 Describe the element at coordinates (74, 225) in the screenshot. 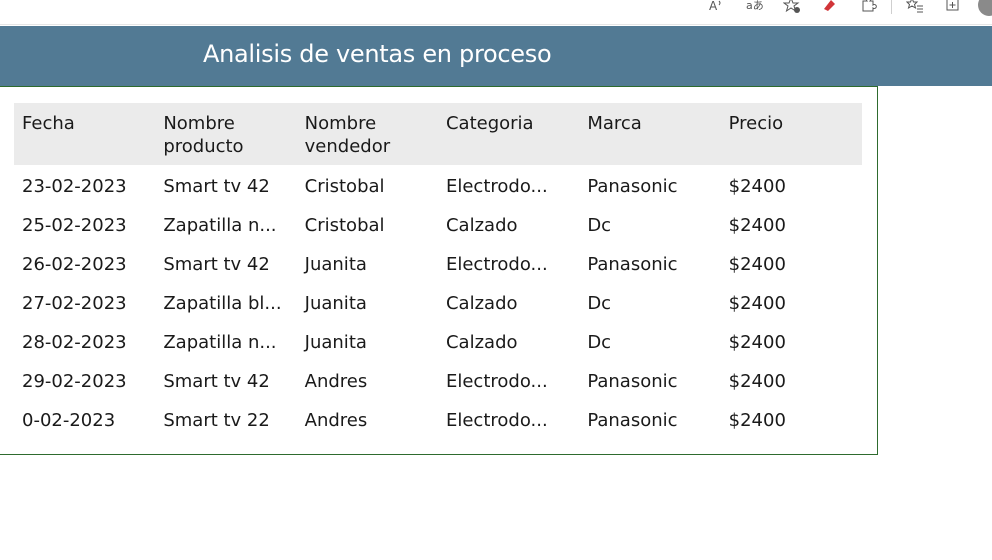

I see `table-cell: 25-02-2023` at that location.